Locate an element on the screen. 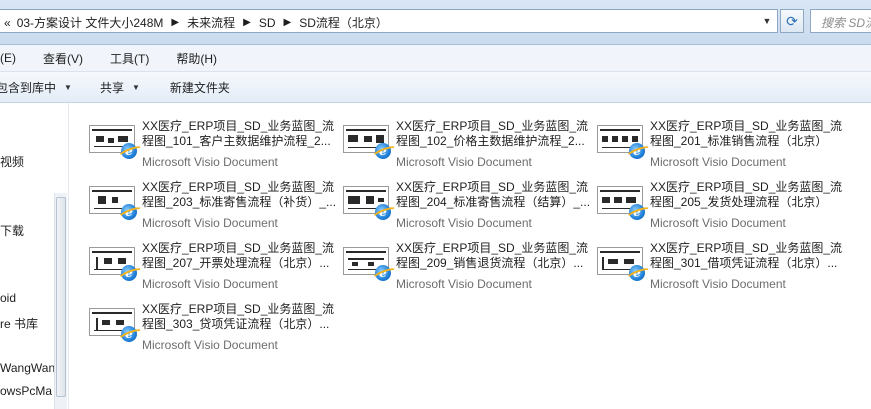  navigation-pane: 视频 下载 oid re 书库 WangWan owsPcMa is located at coordinates (34, 256).